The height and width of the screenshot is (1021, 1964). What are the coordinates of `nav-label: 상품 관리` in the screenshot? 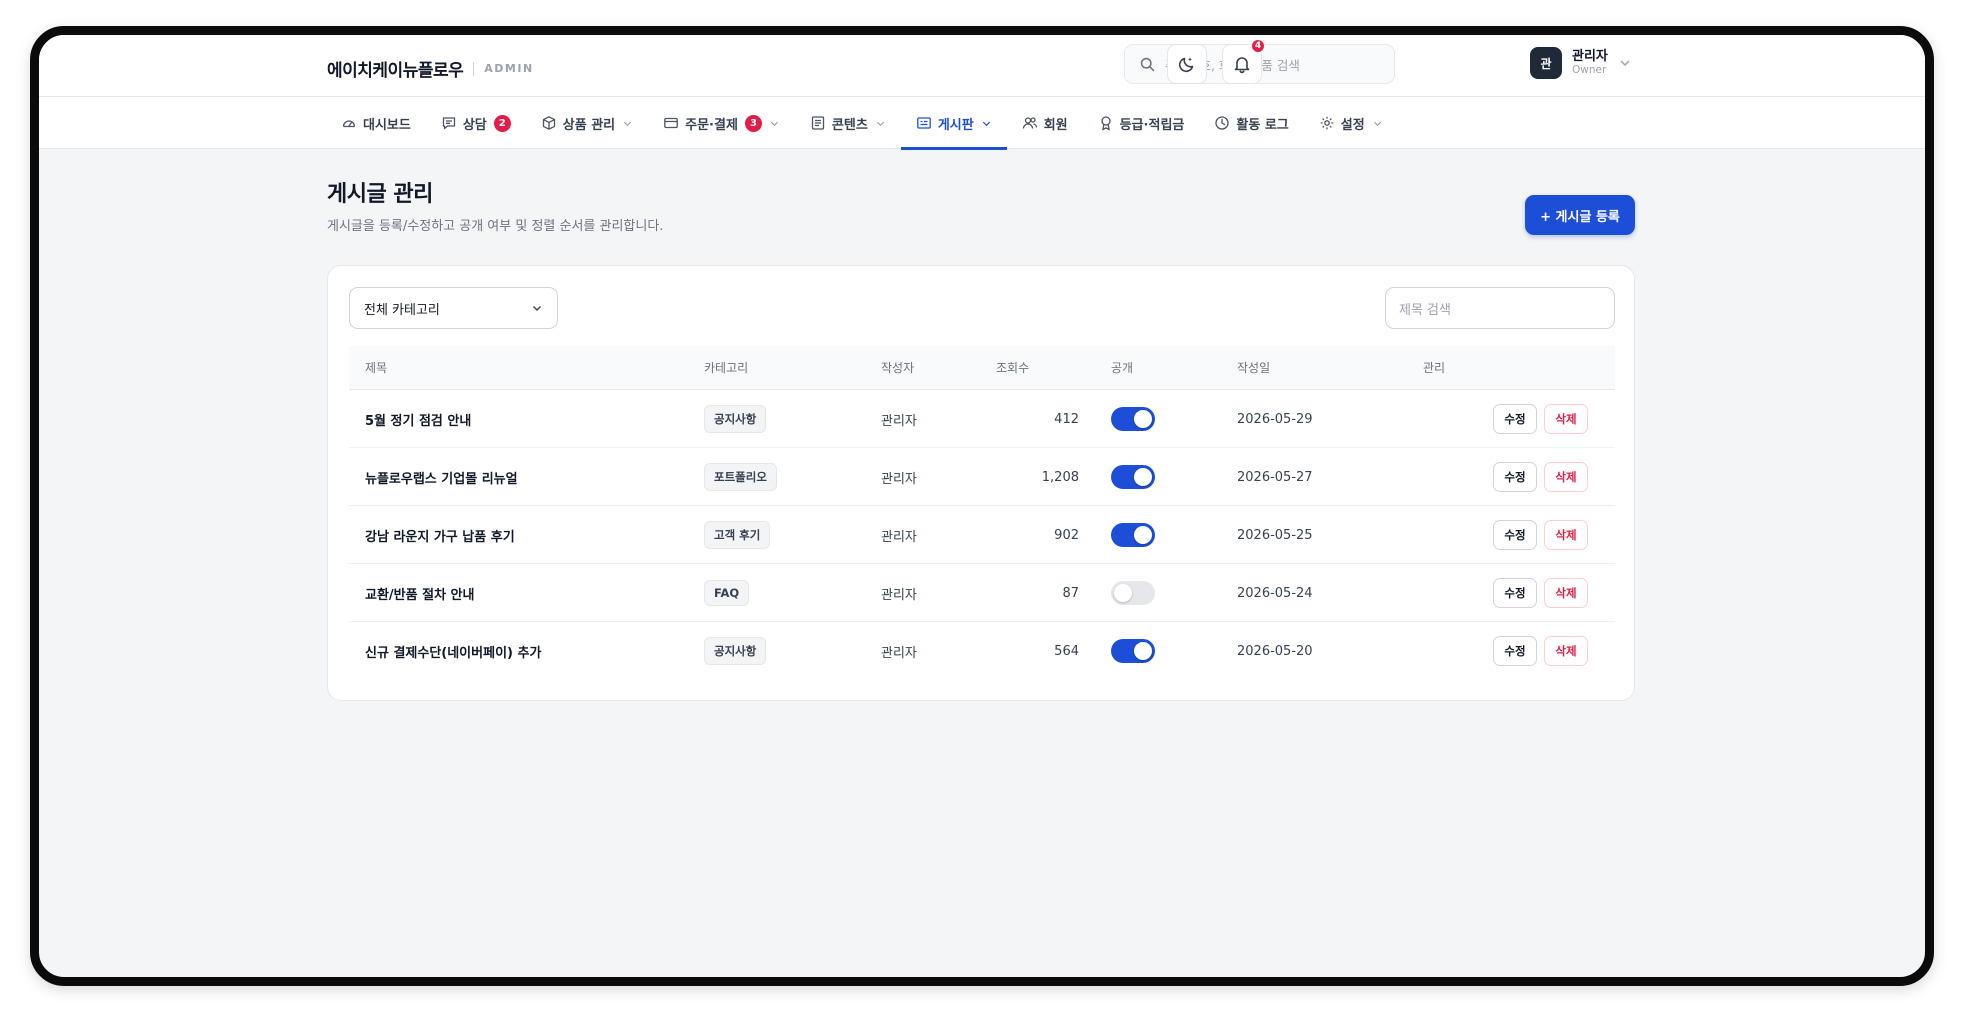 It's located at (589, 125).